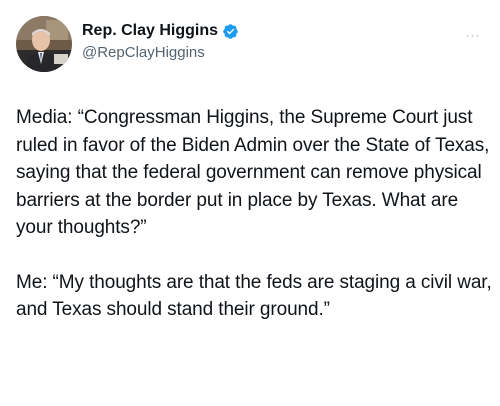 This screenshot has height=406, width=500. Describe the element at coordinates (150, 31) in the screenshot. I see `author-display-name: Rep. Clay Higgins` at that location.